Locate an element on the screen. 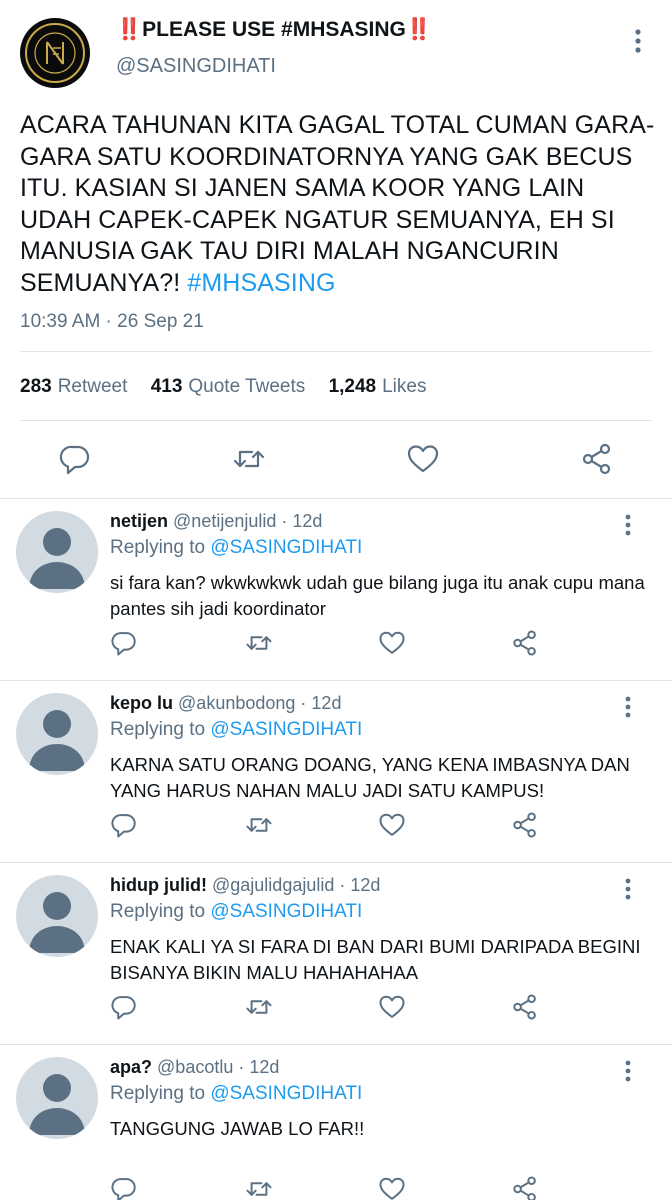 Image resolution: width=672 pixels, height=1200 pixels. reply-author-handle: @bacotlu is located at coordinates (195, 1067).